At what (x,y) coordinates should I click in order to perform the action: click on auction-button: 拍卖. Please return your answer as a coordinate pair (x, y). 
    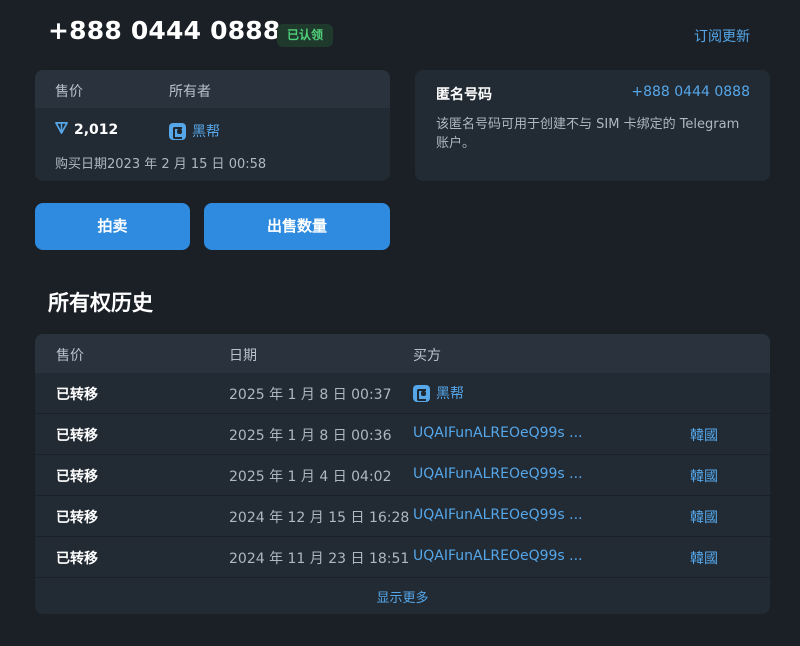
    Looking at the image, I should click on (112, 226).